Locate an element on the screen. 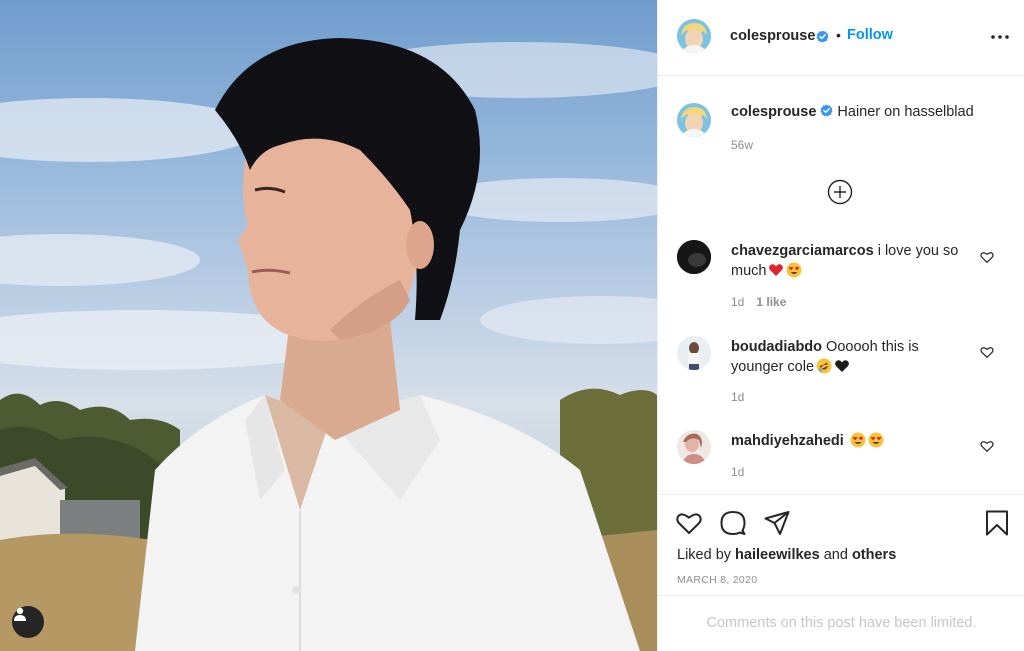 The image size is (1024, 651). comment-username: boudadiabdo is located at coordinates (776, 347).